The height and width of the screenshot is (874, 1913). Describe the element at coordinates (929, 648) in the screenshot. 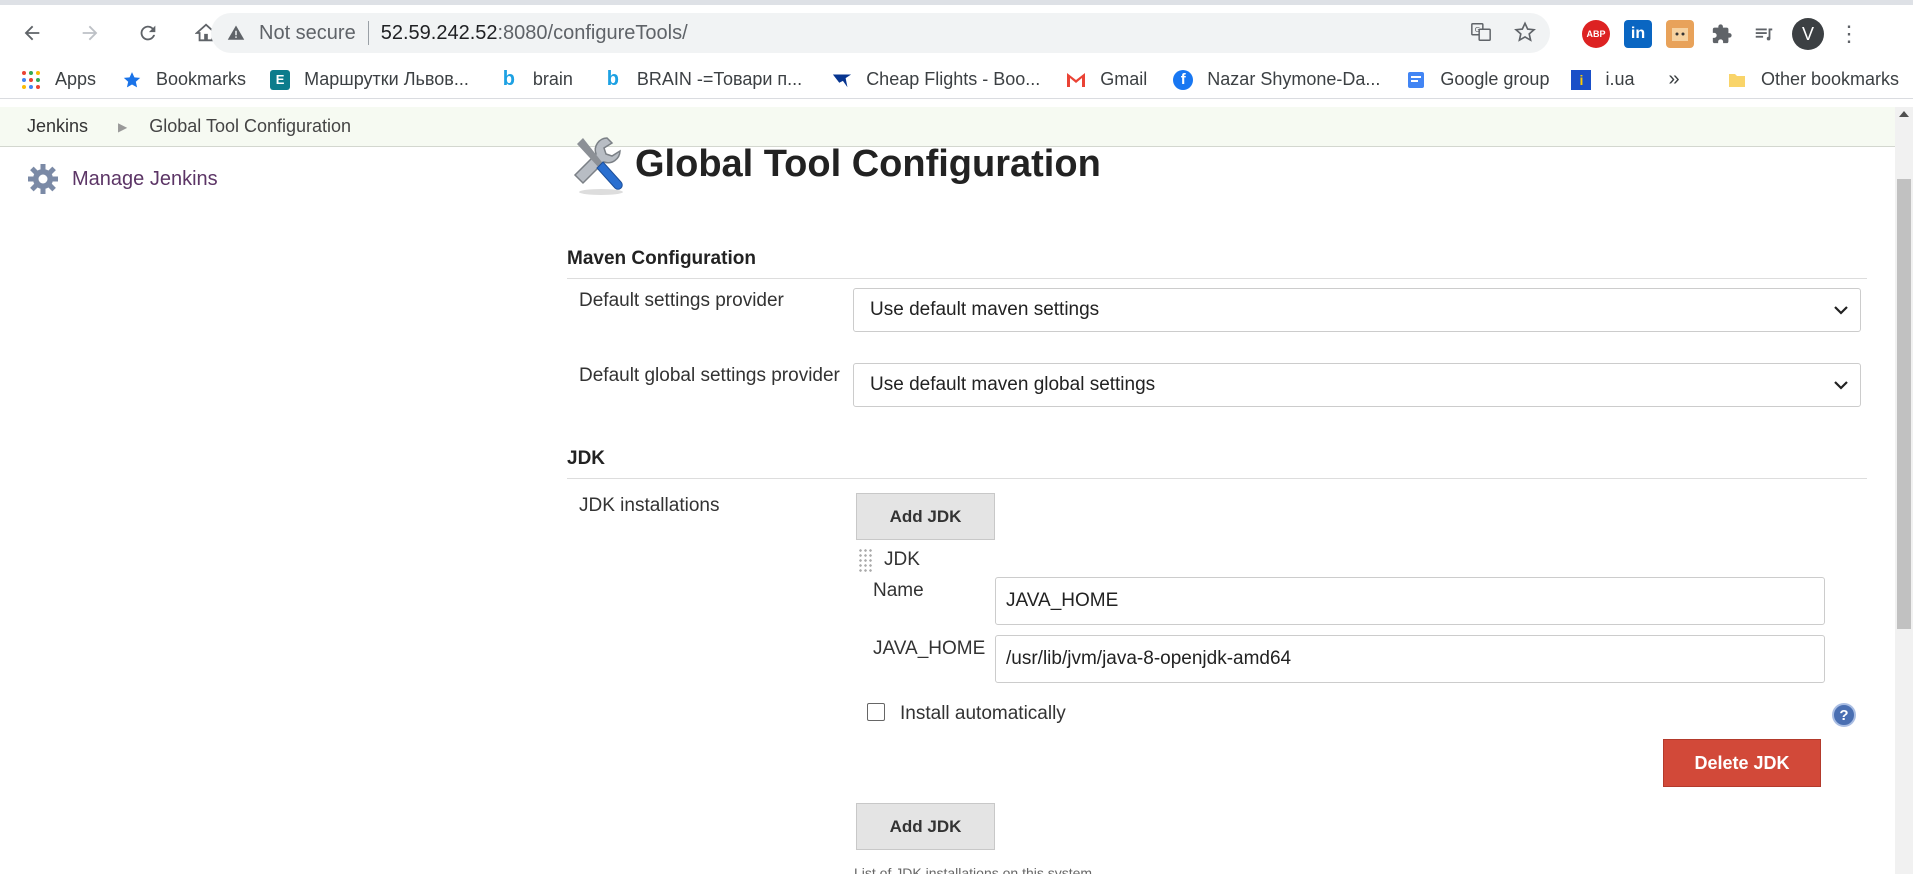

I see `java-home-label: JAVA_HOME` at that location.